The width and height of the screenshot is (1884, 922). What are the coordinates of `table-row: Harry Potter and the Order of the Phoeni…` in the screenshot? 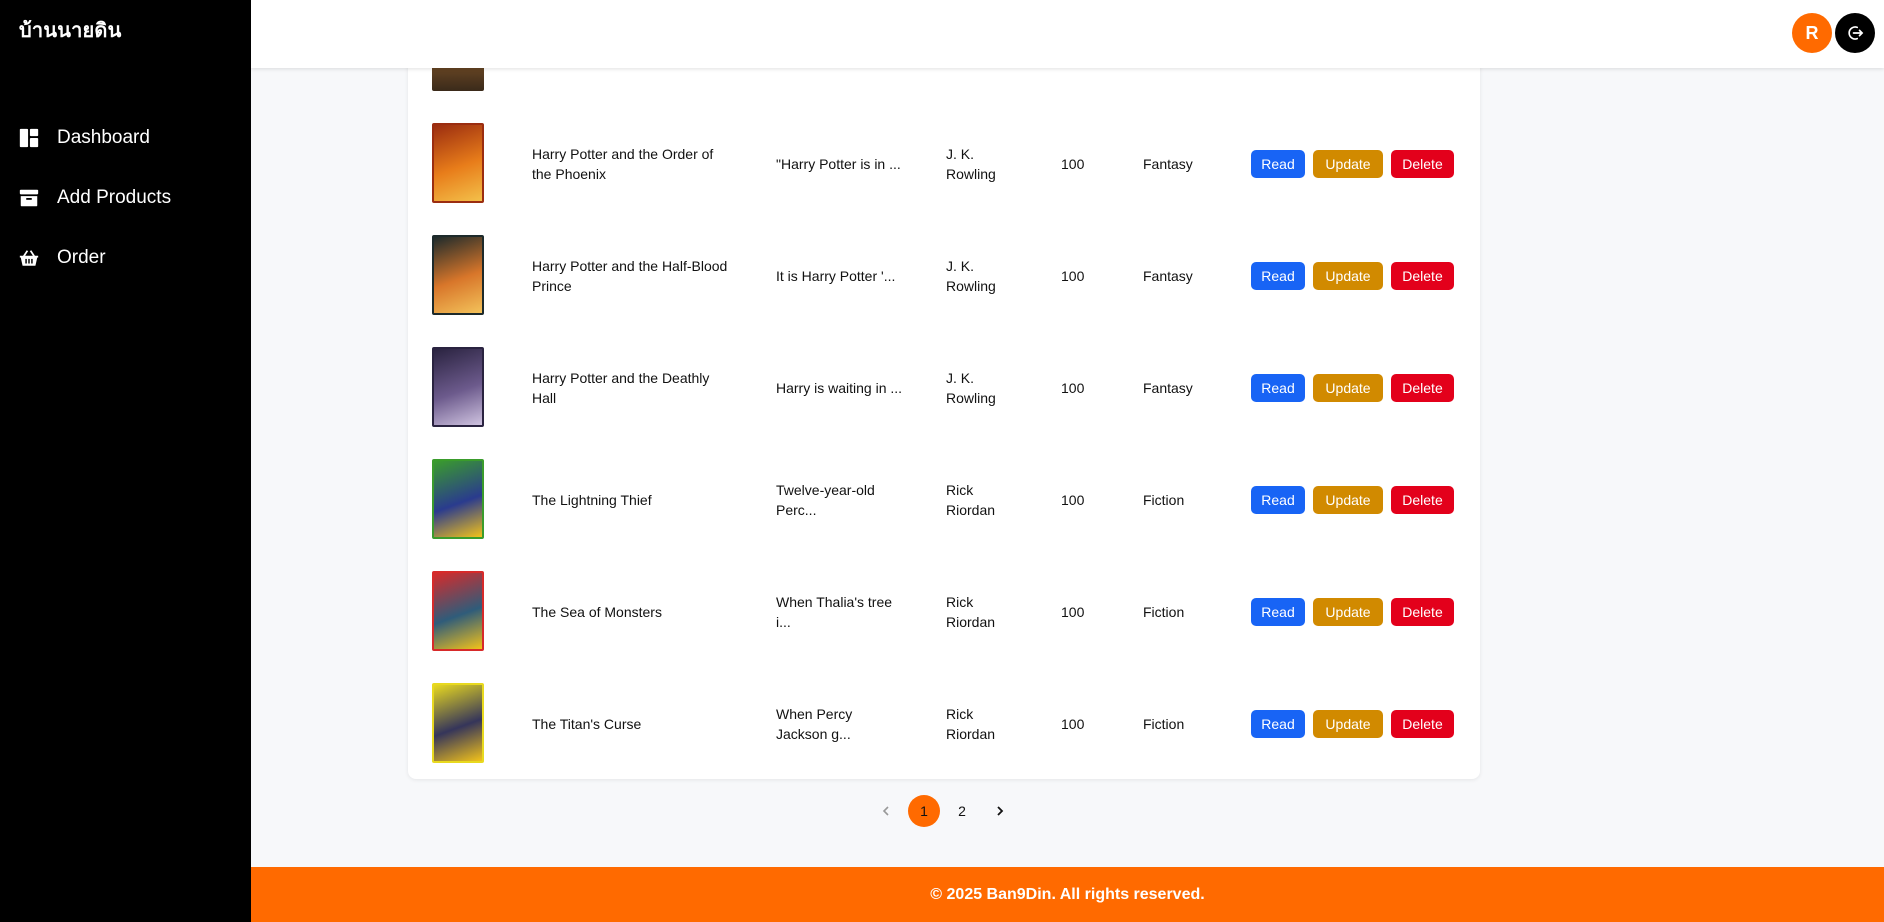 It's located at (944, 164).